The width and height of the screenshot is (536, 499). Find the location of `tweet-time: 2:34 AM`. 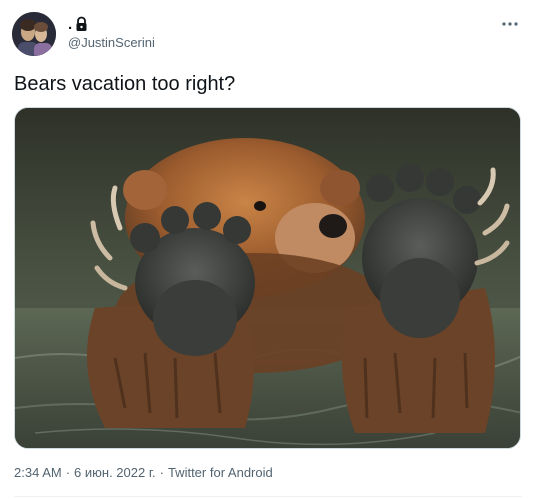

tweet-time: 2:34 AM is located at coordinates (38, 472).